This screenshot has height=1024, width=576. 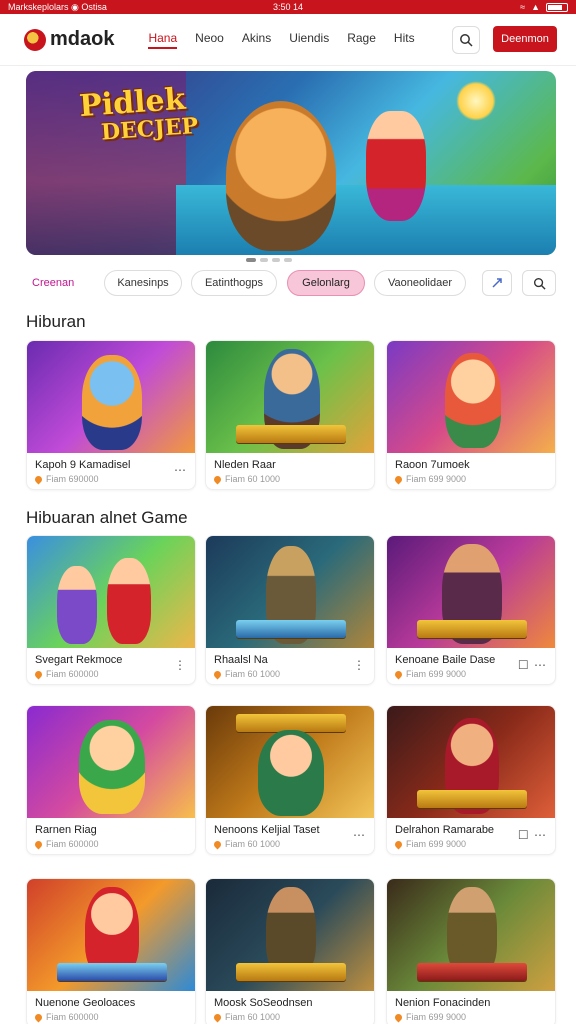 I want to click on game-title: Raoon 7umoek, so click(x=432, y=465).